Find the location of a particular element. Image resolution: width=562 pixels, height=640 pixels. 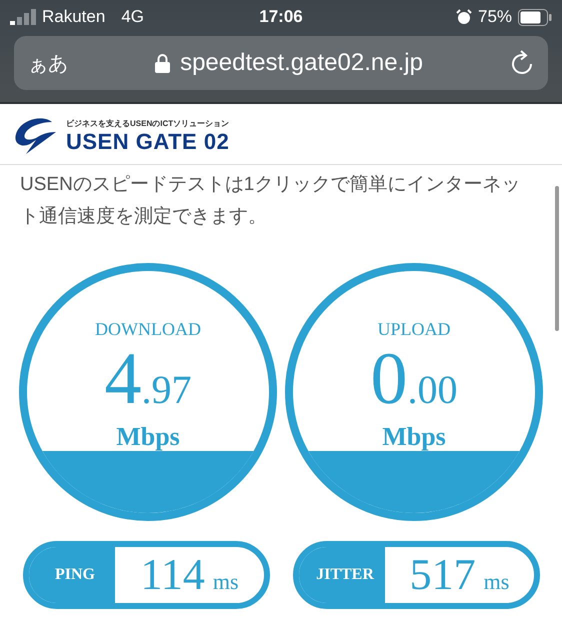

speed-value: 0.00 is located at coordinates (414, 379).